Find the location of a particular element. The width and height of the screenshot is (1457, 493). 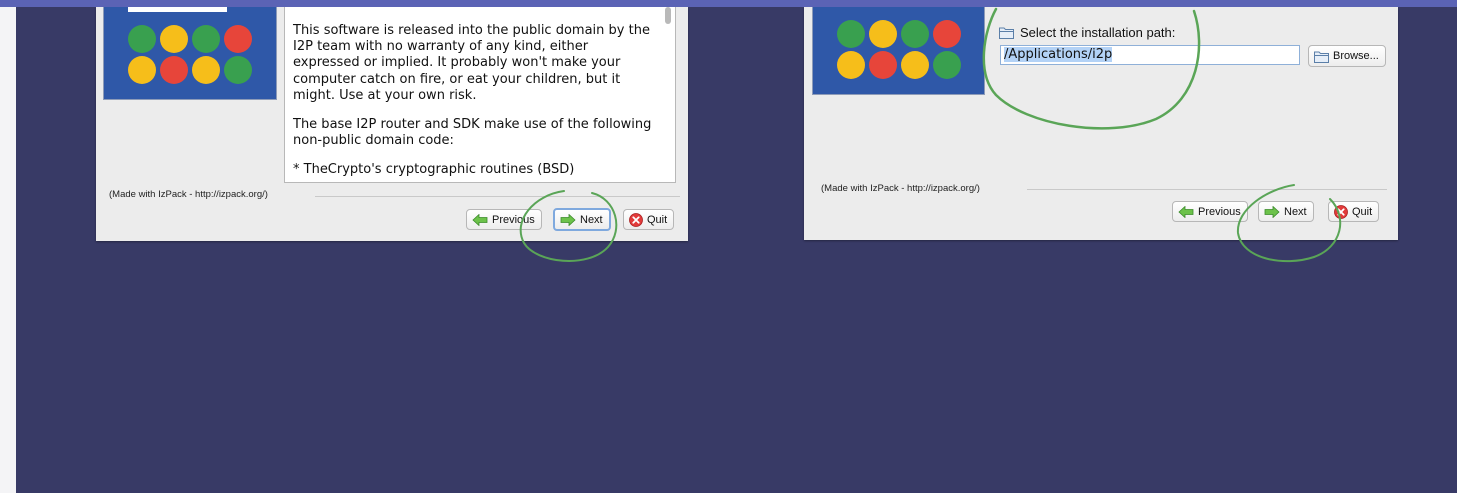

logo-white-tab is located at coordinates (177, 9).